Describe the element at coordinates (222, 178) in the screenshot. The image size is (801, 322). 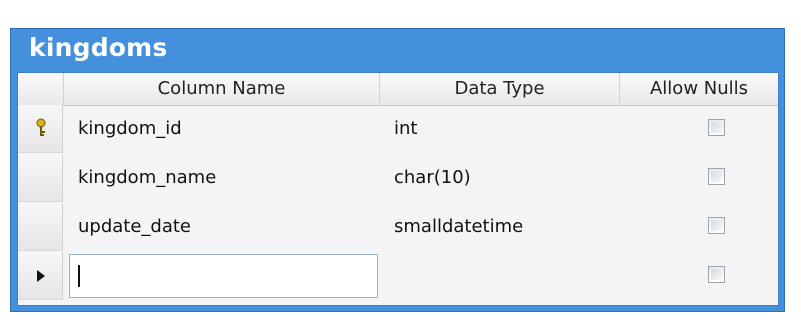
I see `column-name-cell: kingdom_name` at that location.